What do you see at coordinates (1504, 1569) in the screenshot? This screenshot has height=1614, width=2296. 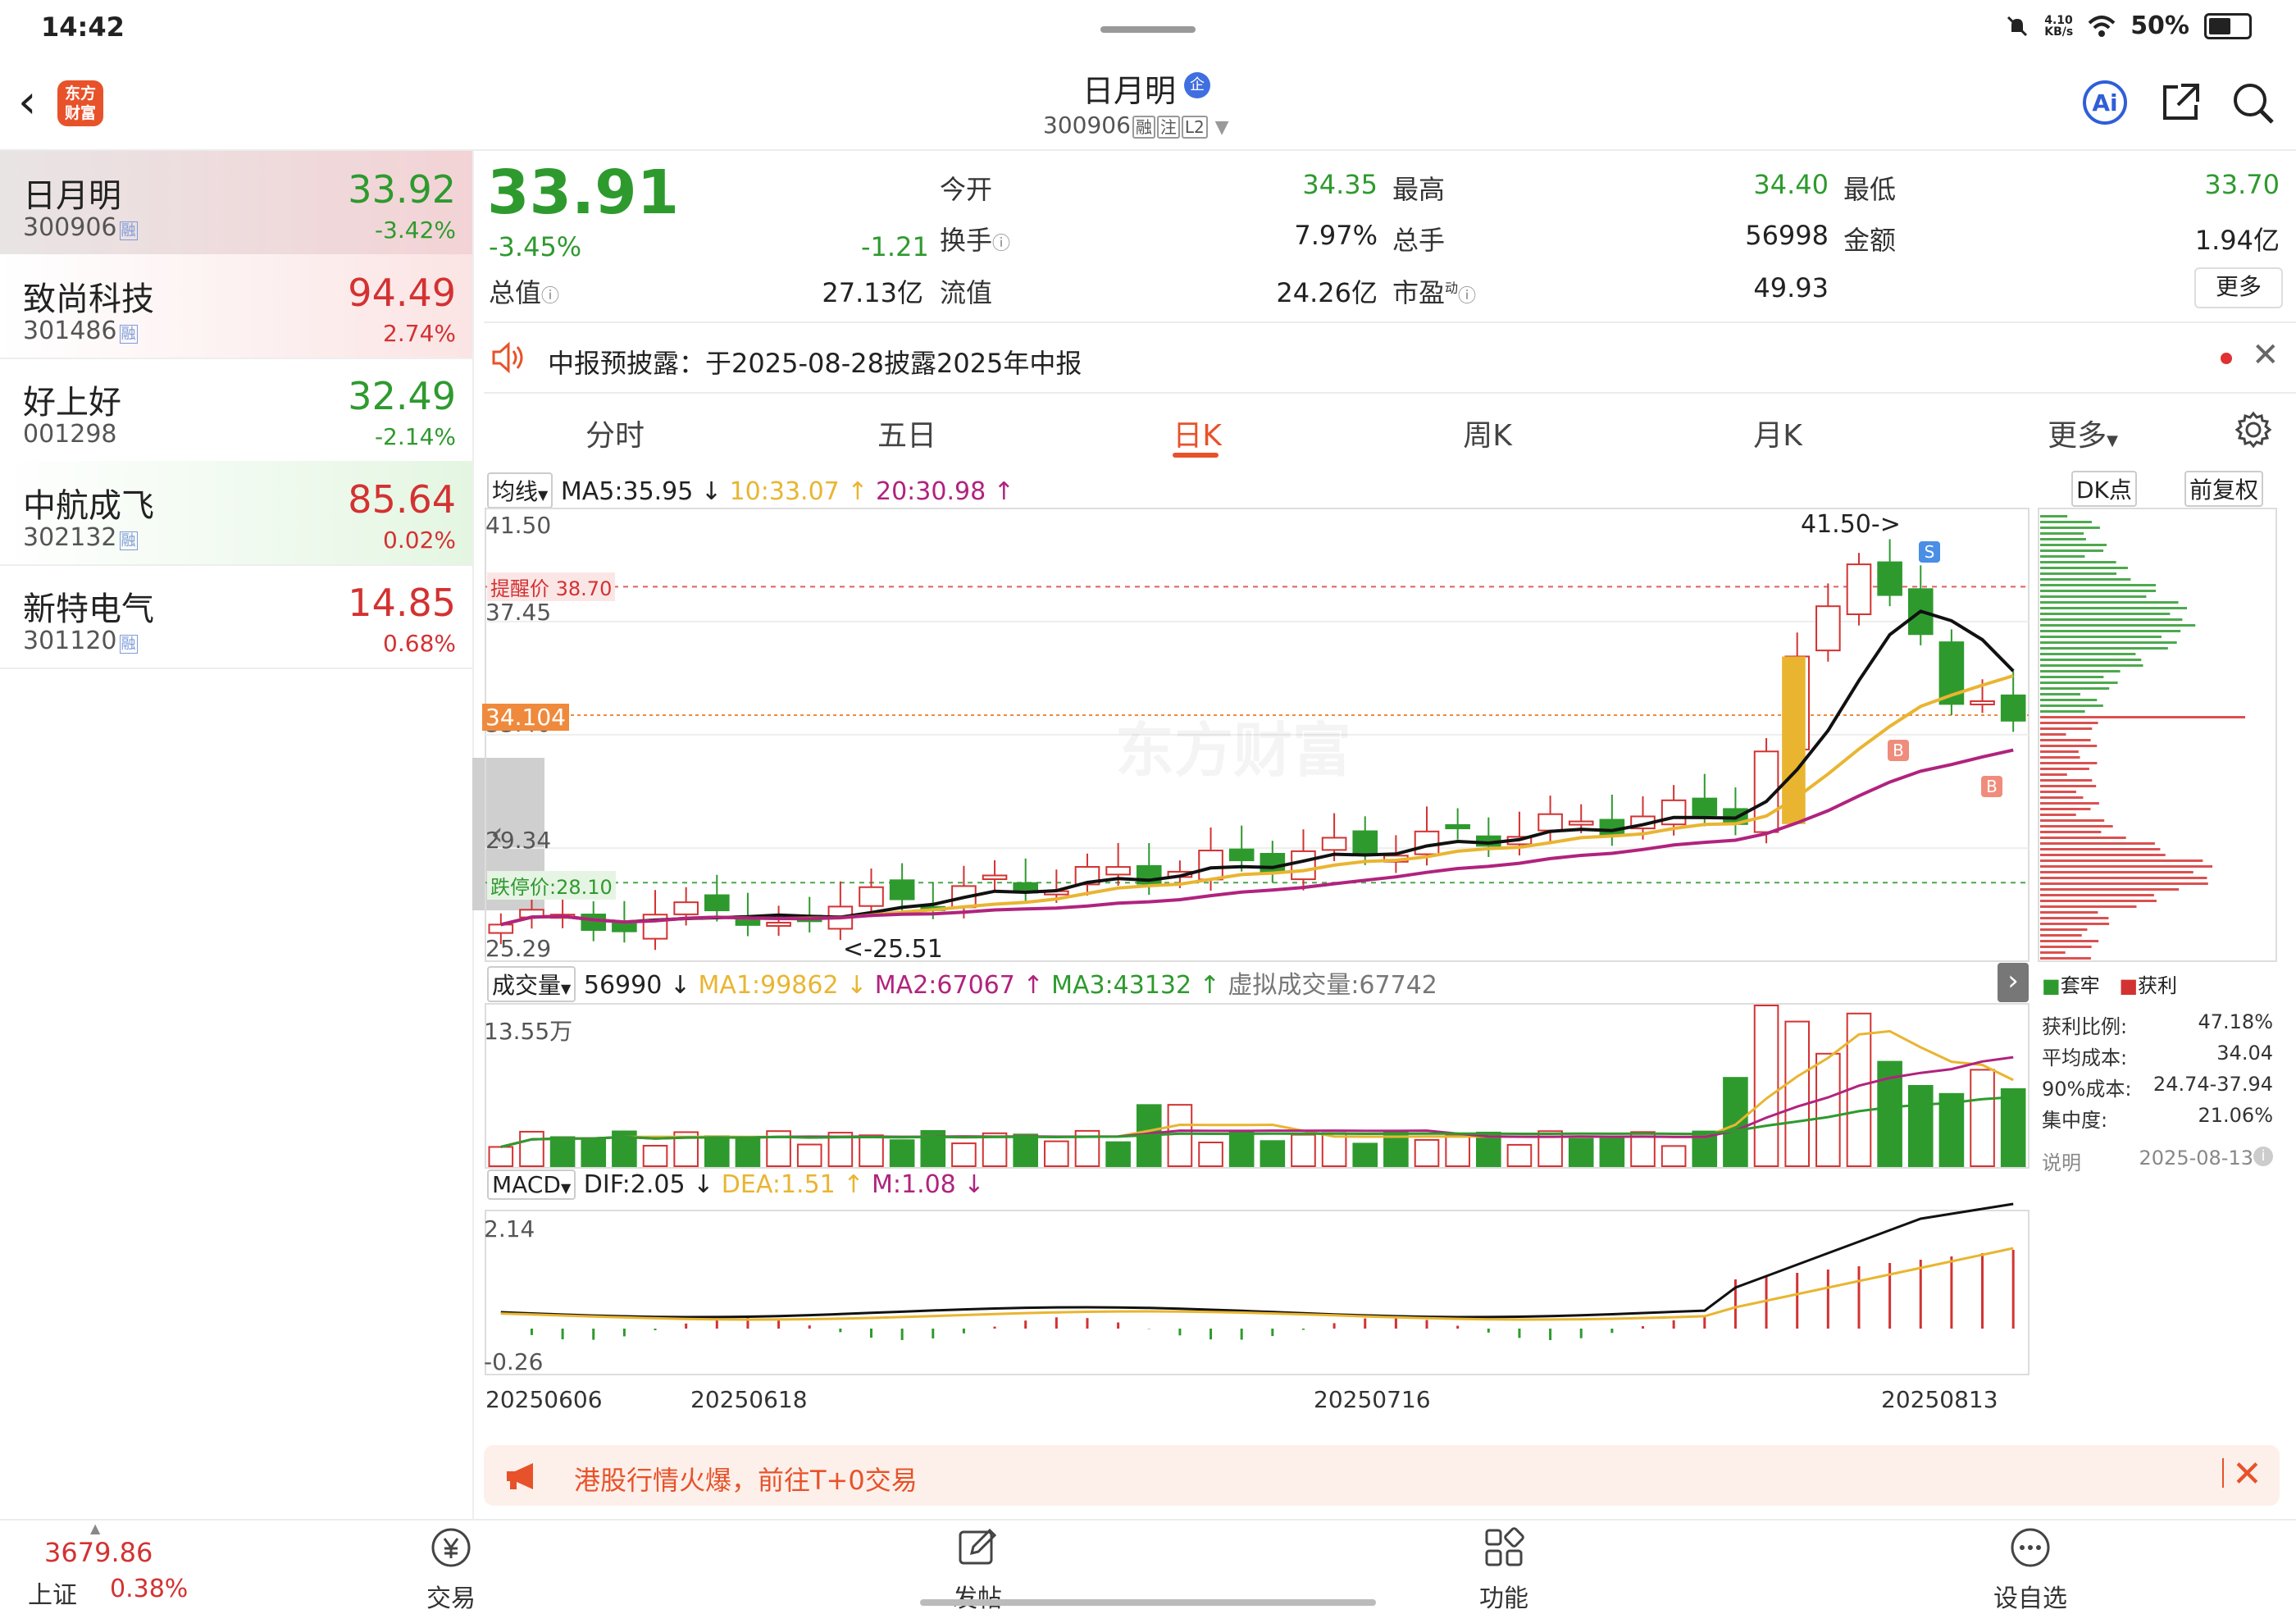 I see `nav-functions: 功能` at bounding box center [1504, 1569].